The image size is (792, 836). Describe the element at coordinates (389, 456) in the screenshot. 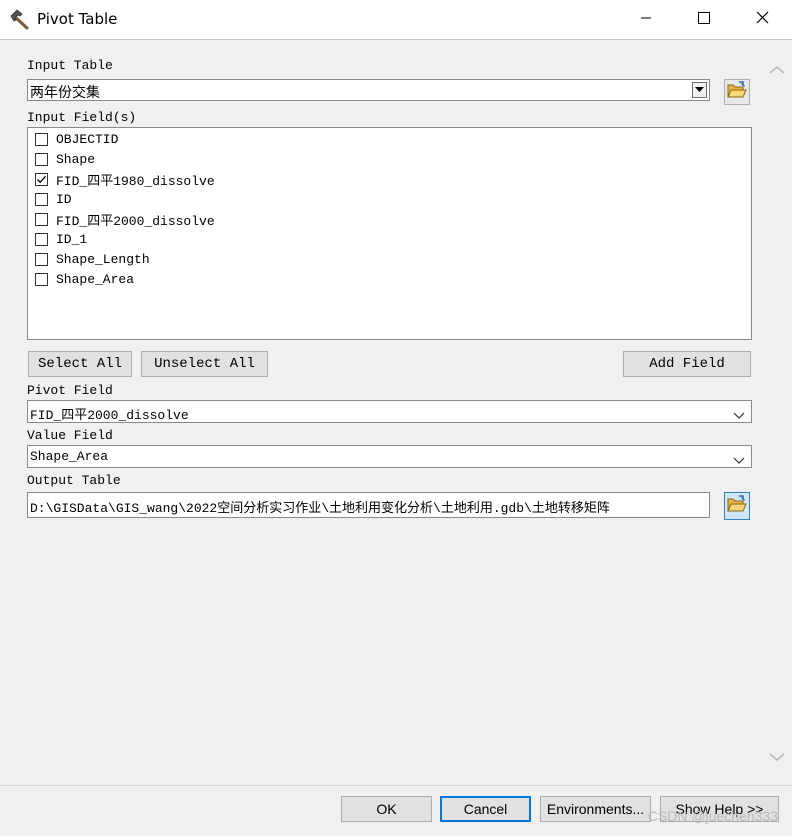

I see `value-field-combo: Shape_Area` at that location.